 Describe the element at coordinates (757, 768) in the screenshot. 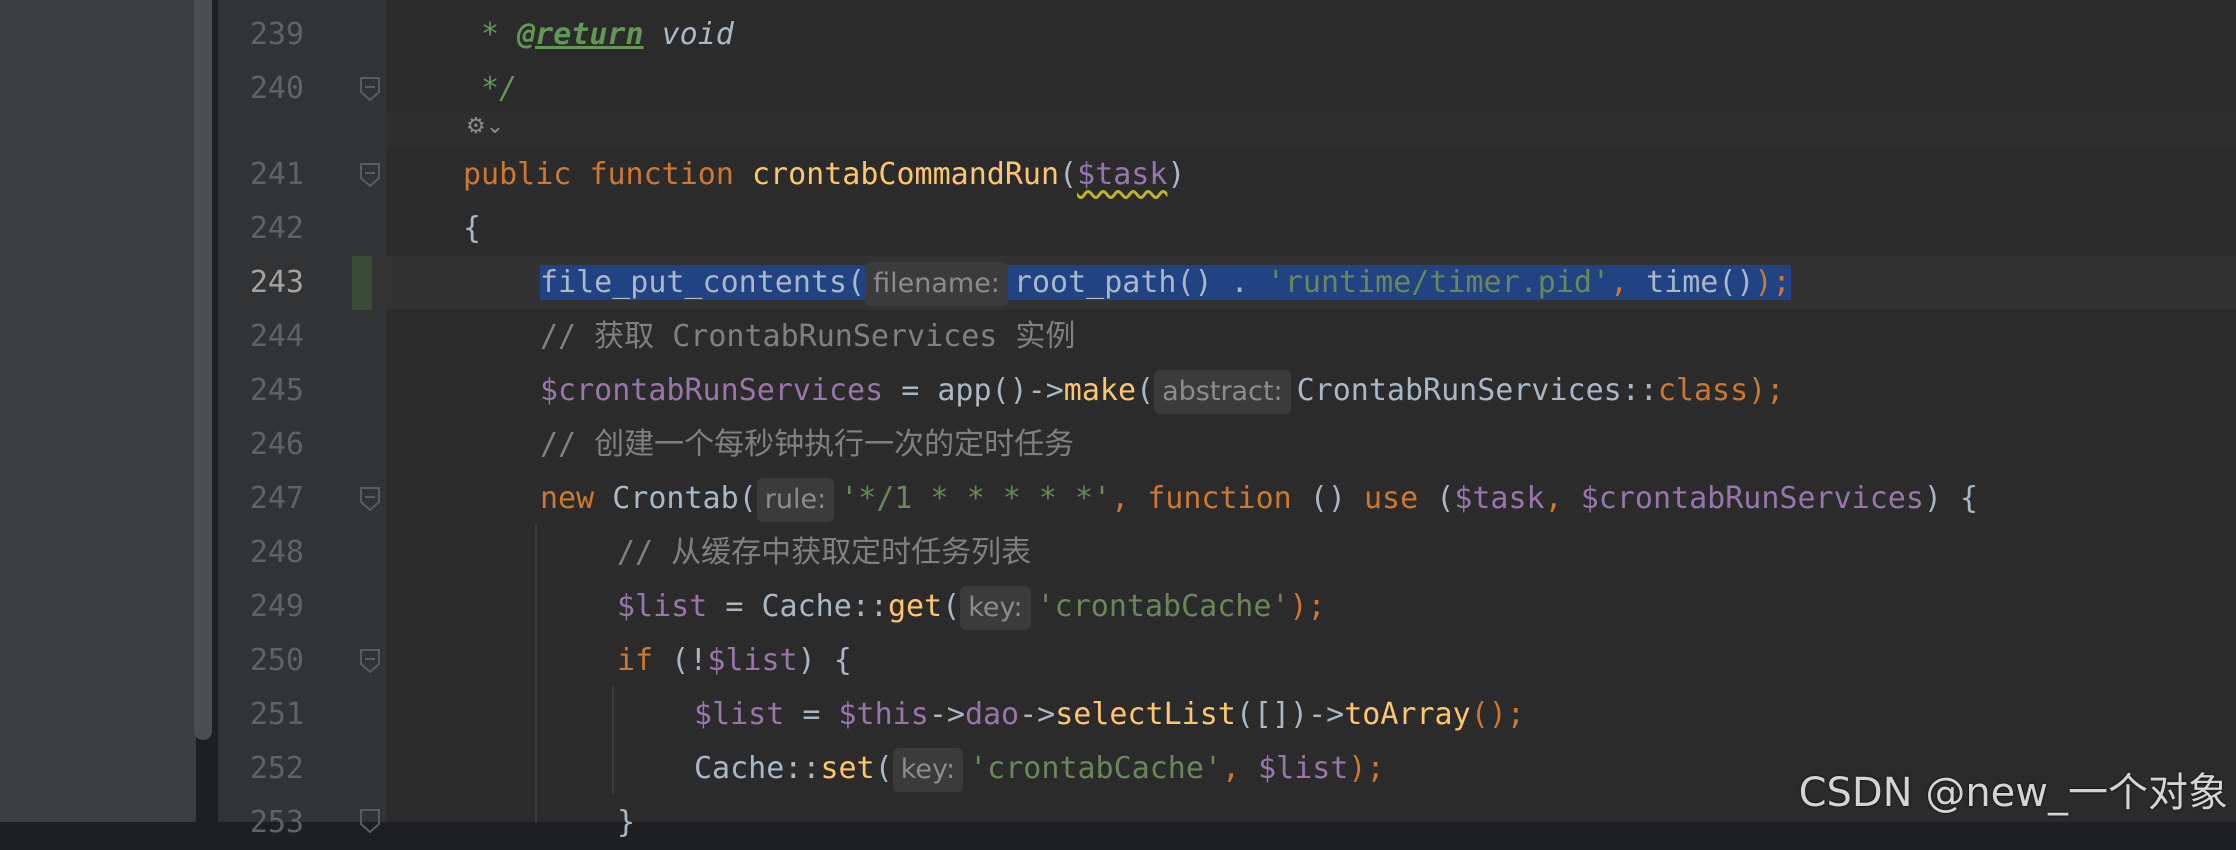

I see `class-cache: Cache::` at that location.